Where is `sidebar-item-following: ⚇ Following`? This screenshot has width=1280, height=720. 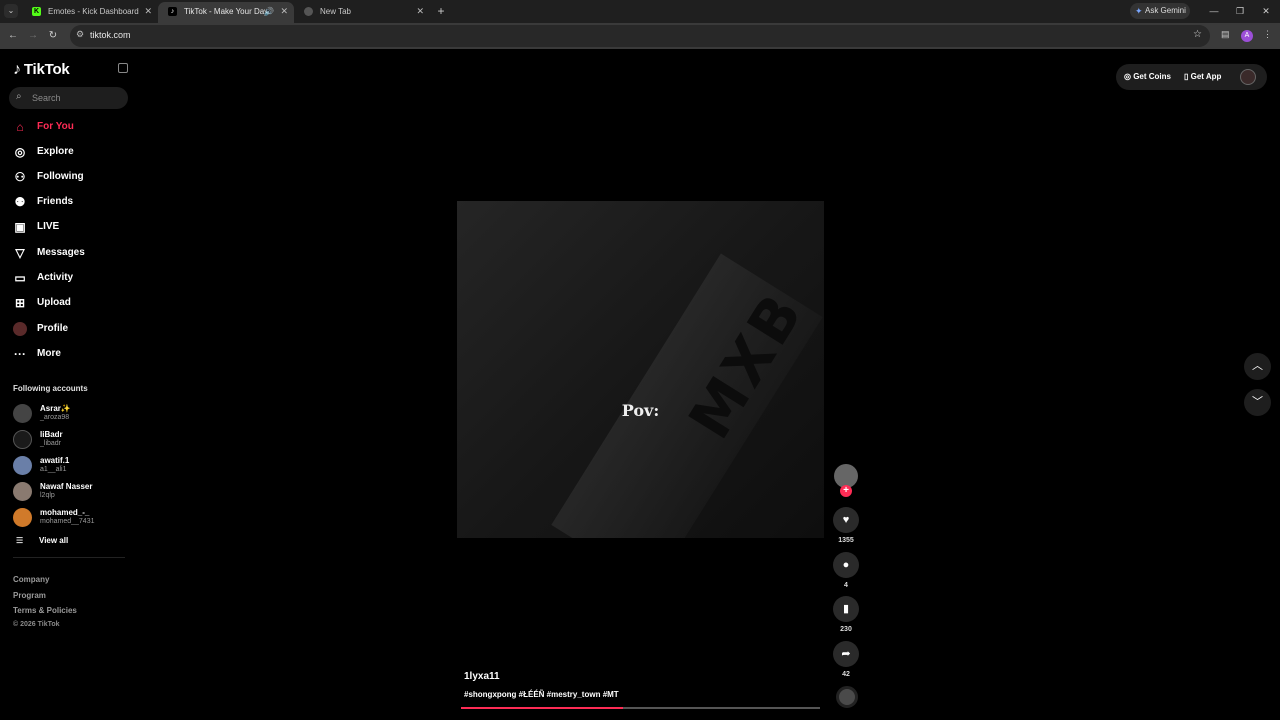 sidebar-item-following: ⚇ Following is located at coordinates (70, 177).